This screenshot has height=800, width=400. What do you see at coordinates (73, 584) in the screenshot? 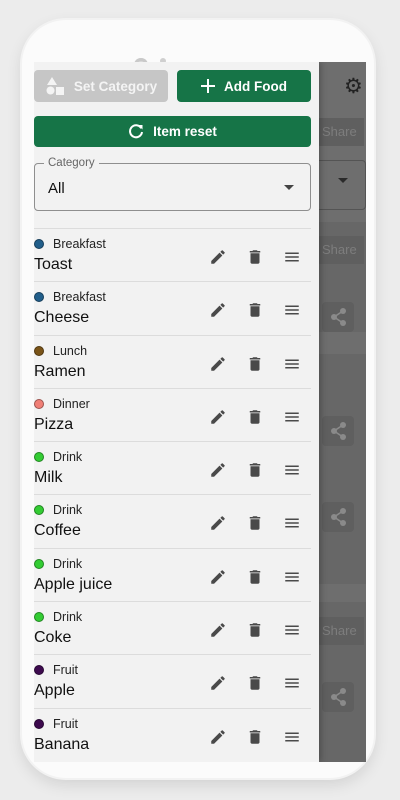
I see `food-name: Apple juice` at bounding box center [73, 584].